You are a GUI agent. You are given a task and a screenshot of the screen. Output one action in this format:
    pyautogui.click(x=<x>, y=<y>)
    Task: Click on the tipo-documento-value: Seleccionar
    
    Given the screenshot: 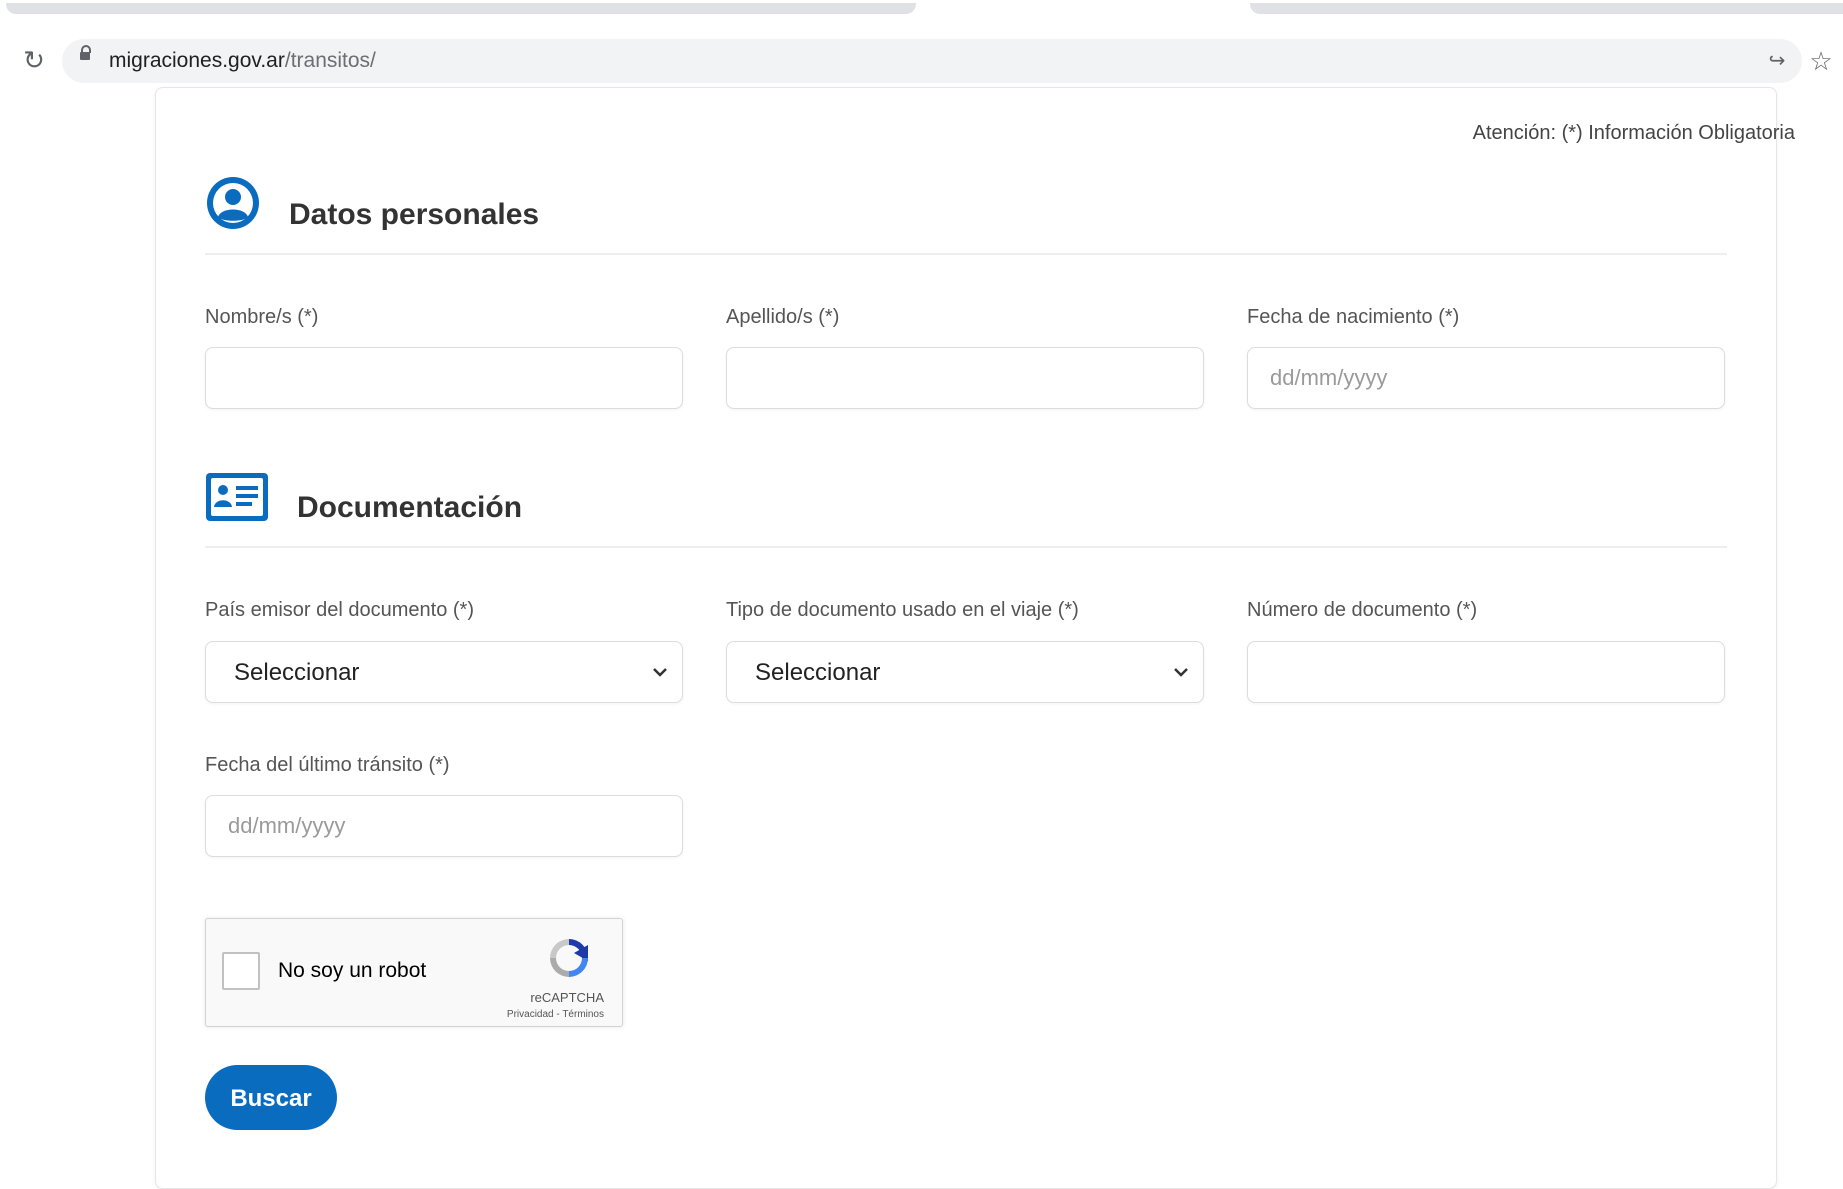 What is the action you would take?
    pyautogui.click(x=818, y=672)
    